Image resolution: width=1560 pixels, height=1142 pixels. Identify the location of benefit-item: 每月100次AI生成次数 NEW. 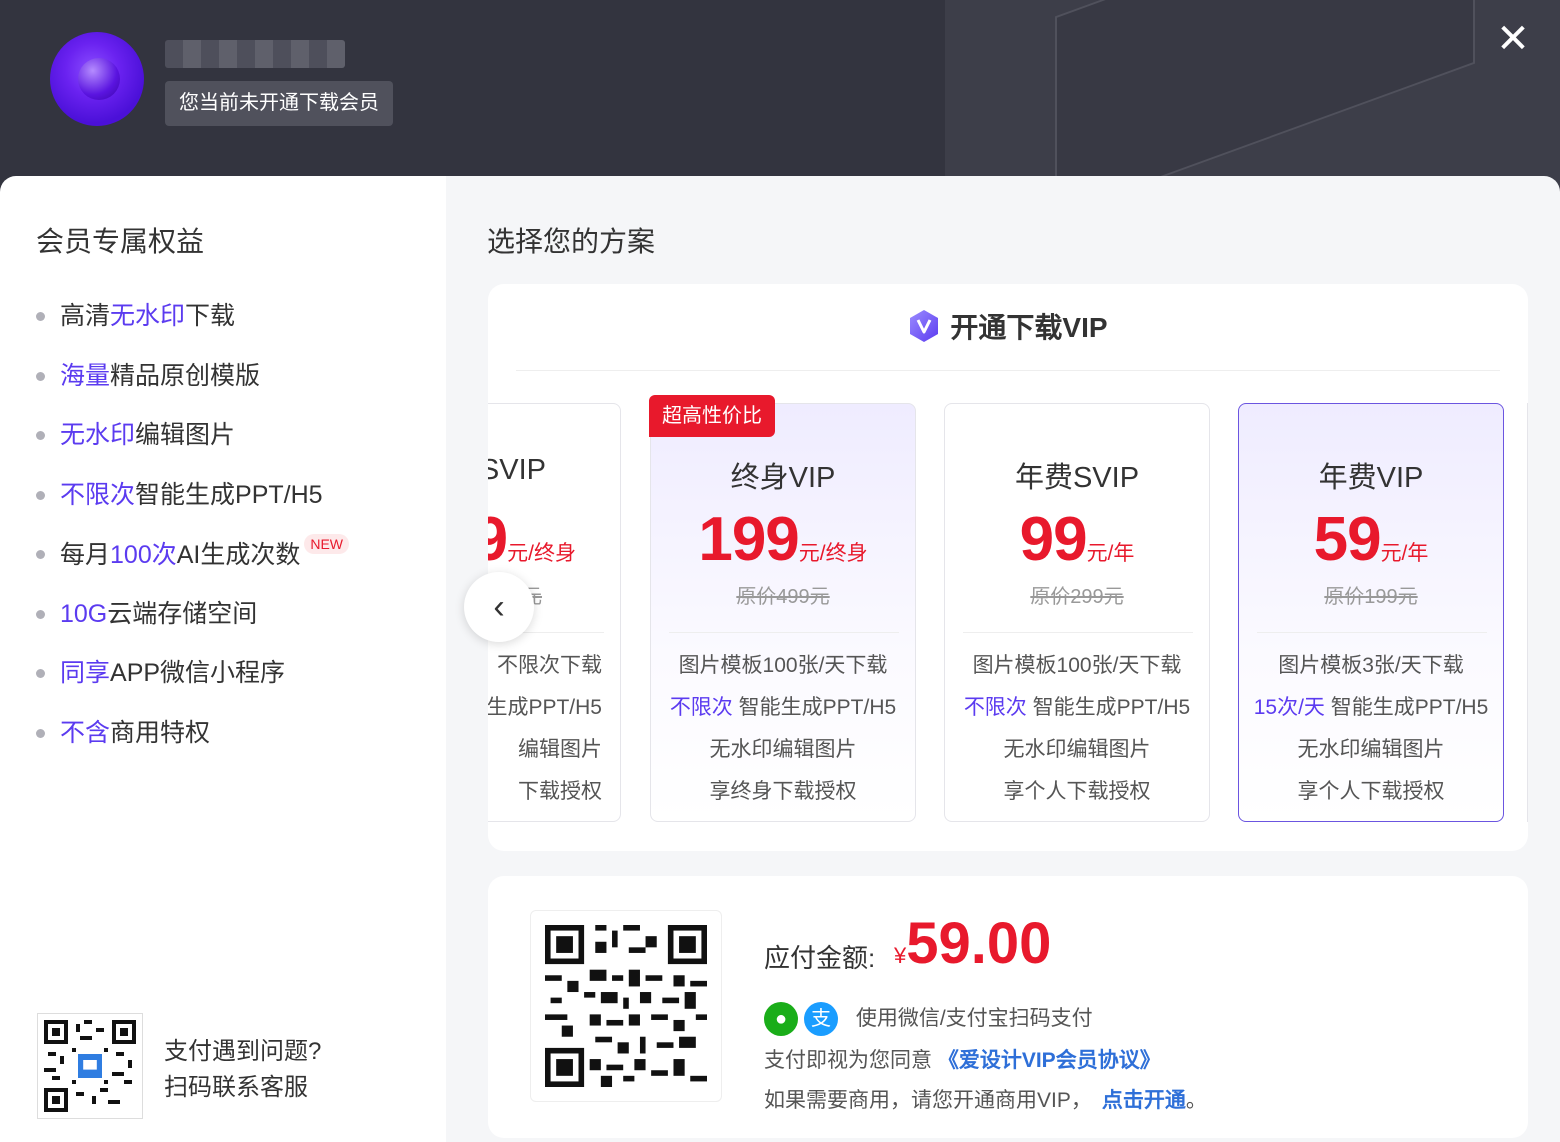
(193, 564).